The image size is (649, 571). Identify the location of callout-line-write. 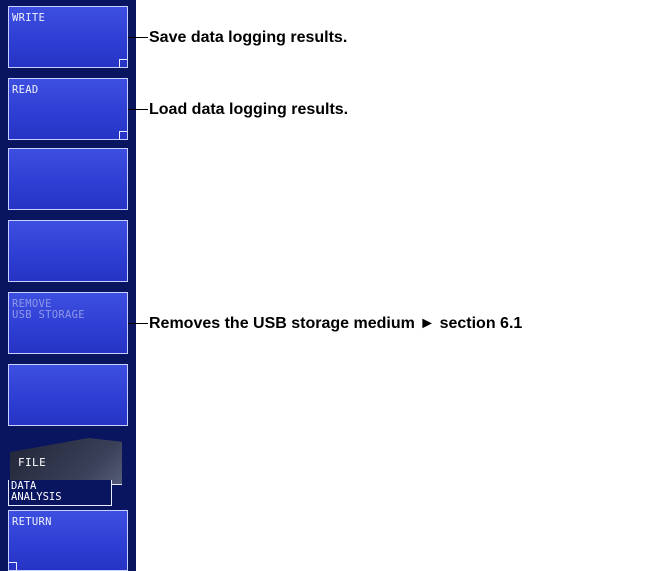
(138, 37).